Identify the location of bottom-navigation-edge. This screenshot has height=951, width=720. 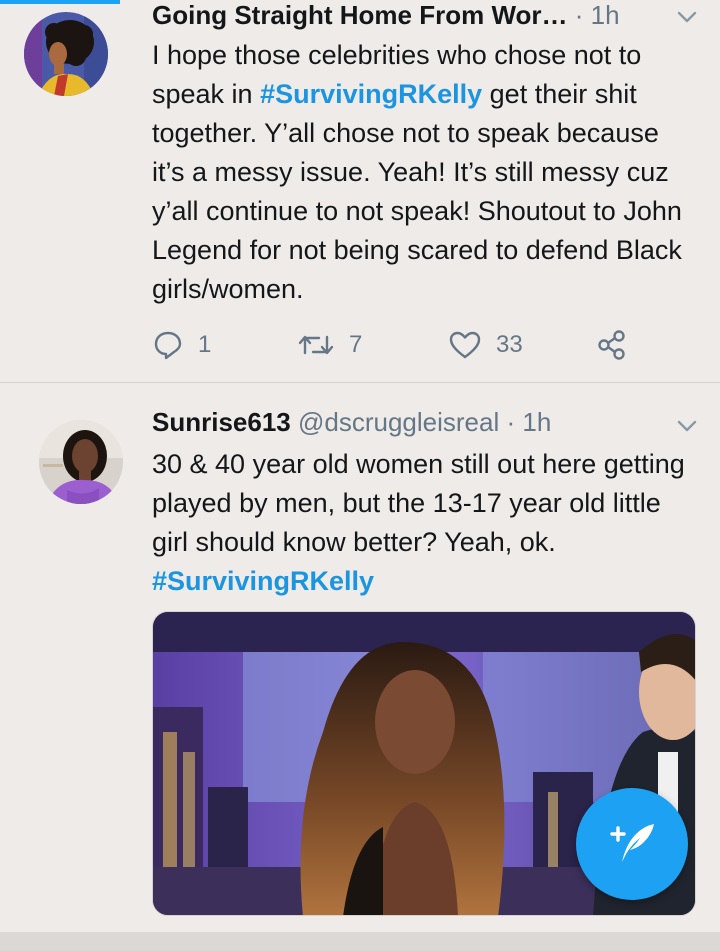
(360, 941).